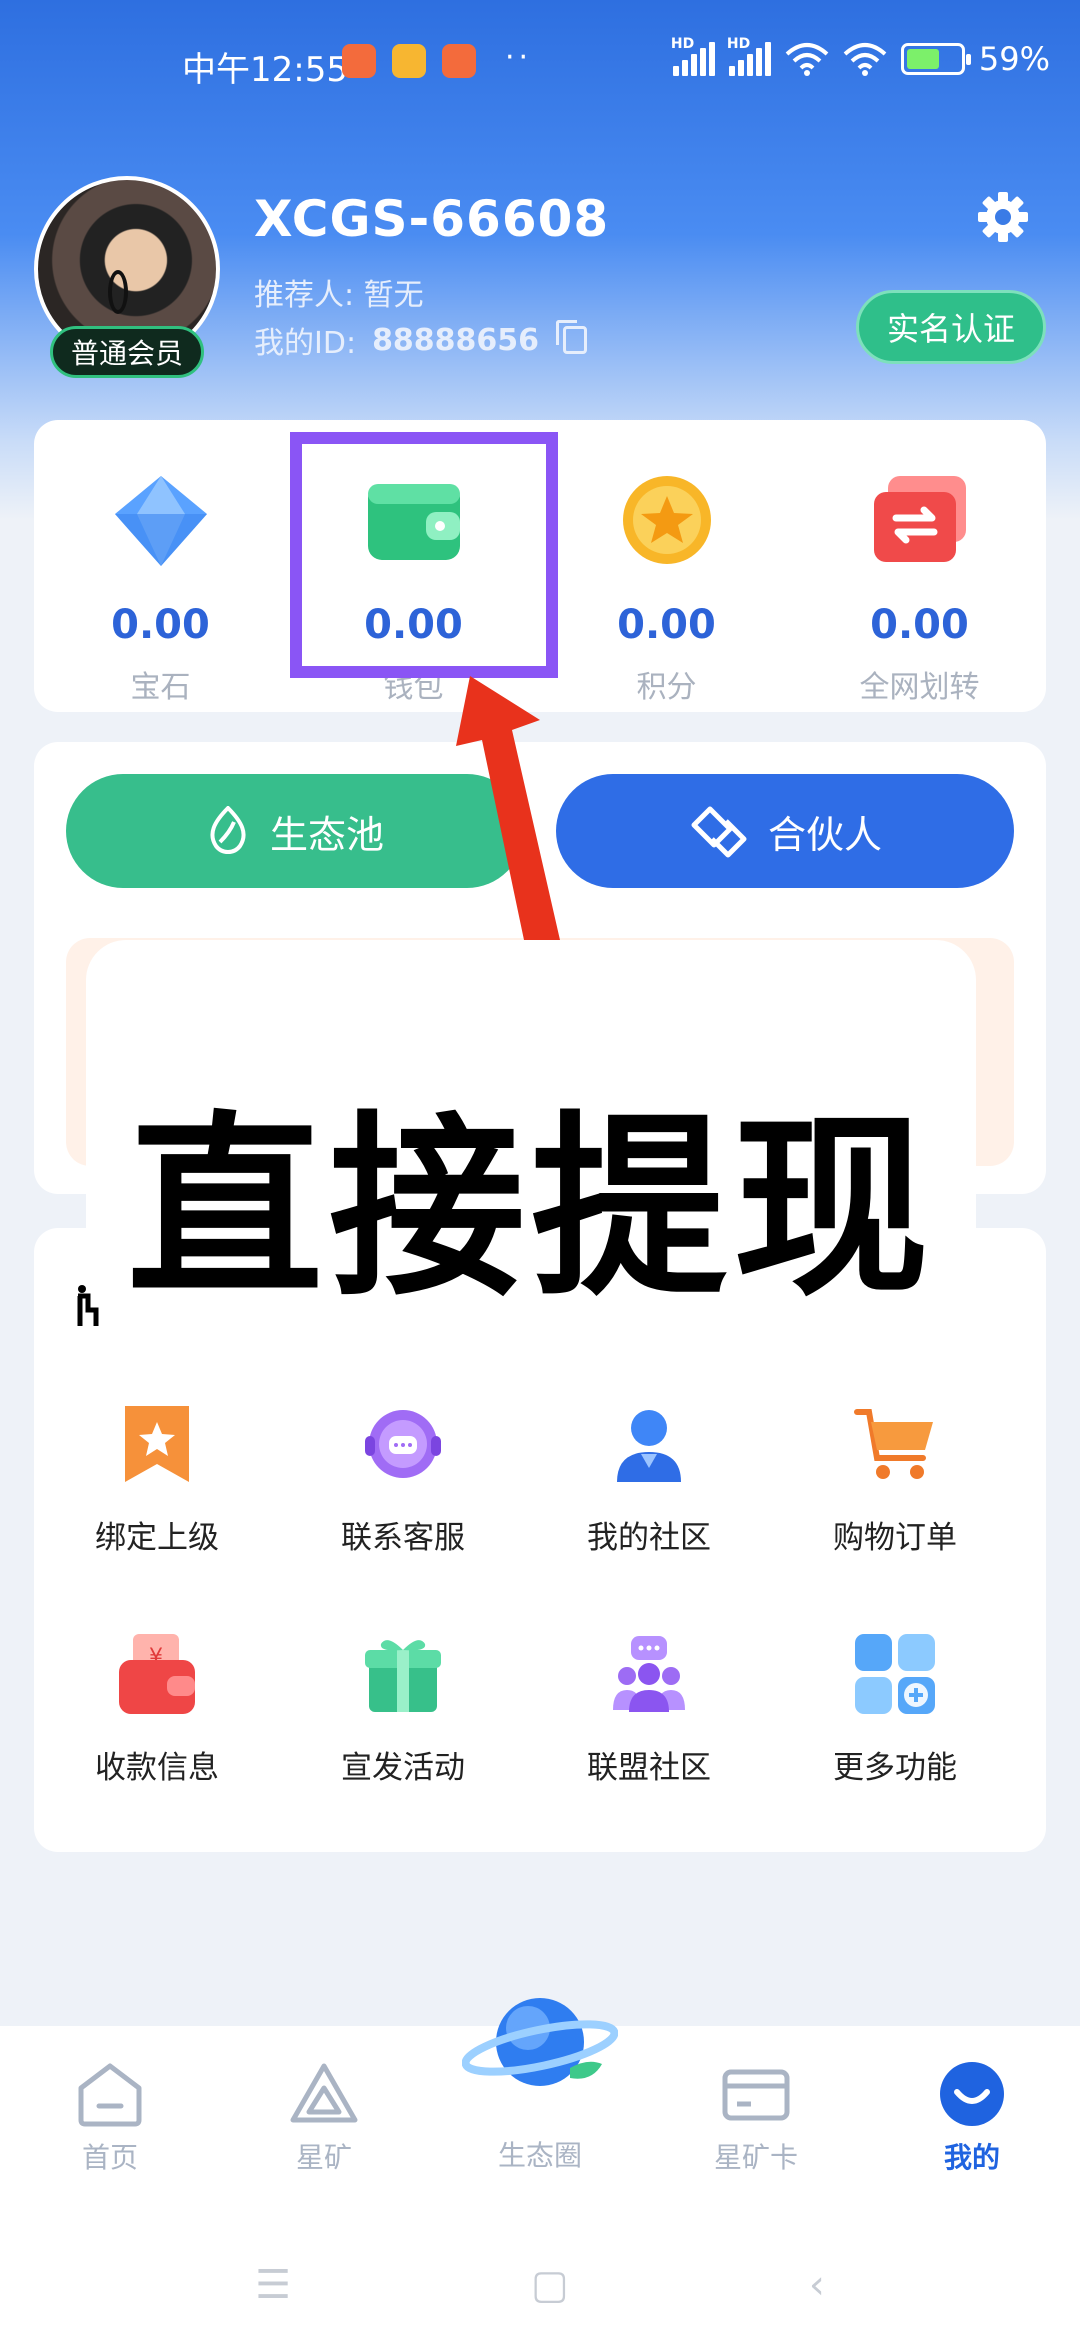 This screenshot has width=1080, height=2340. I want to click on grid-item-label: 收款信息, so click(157, 1768).